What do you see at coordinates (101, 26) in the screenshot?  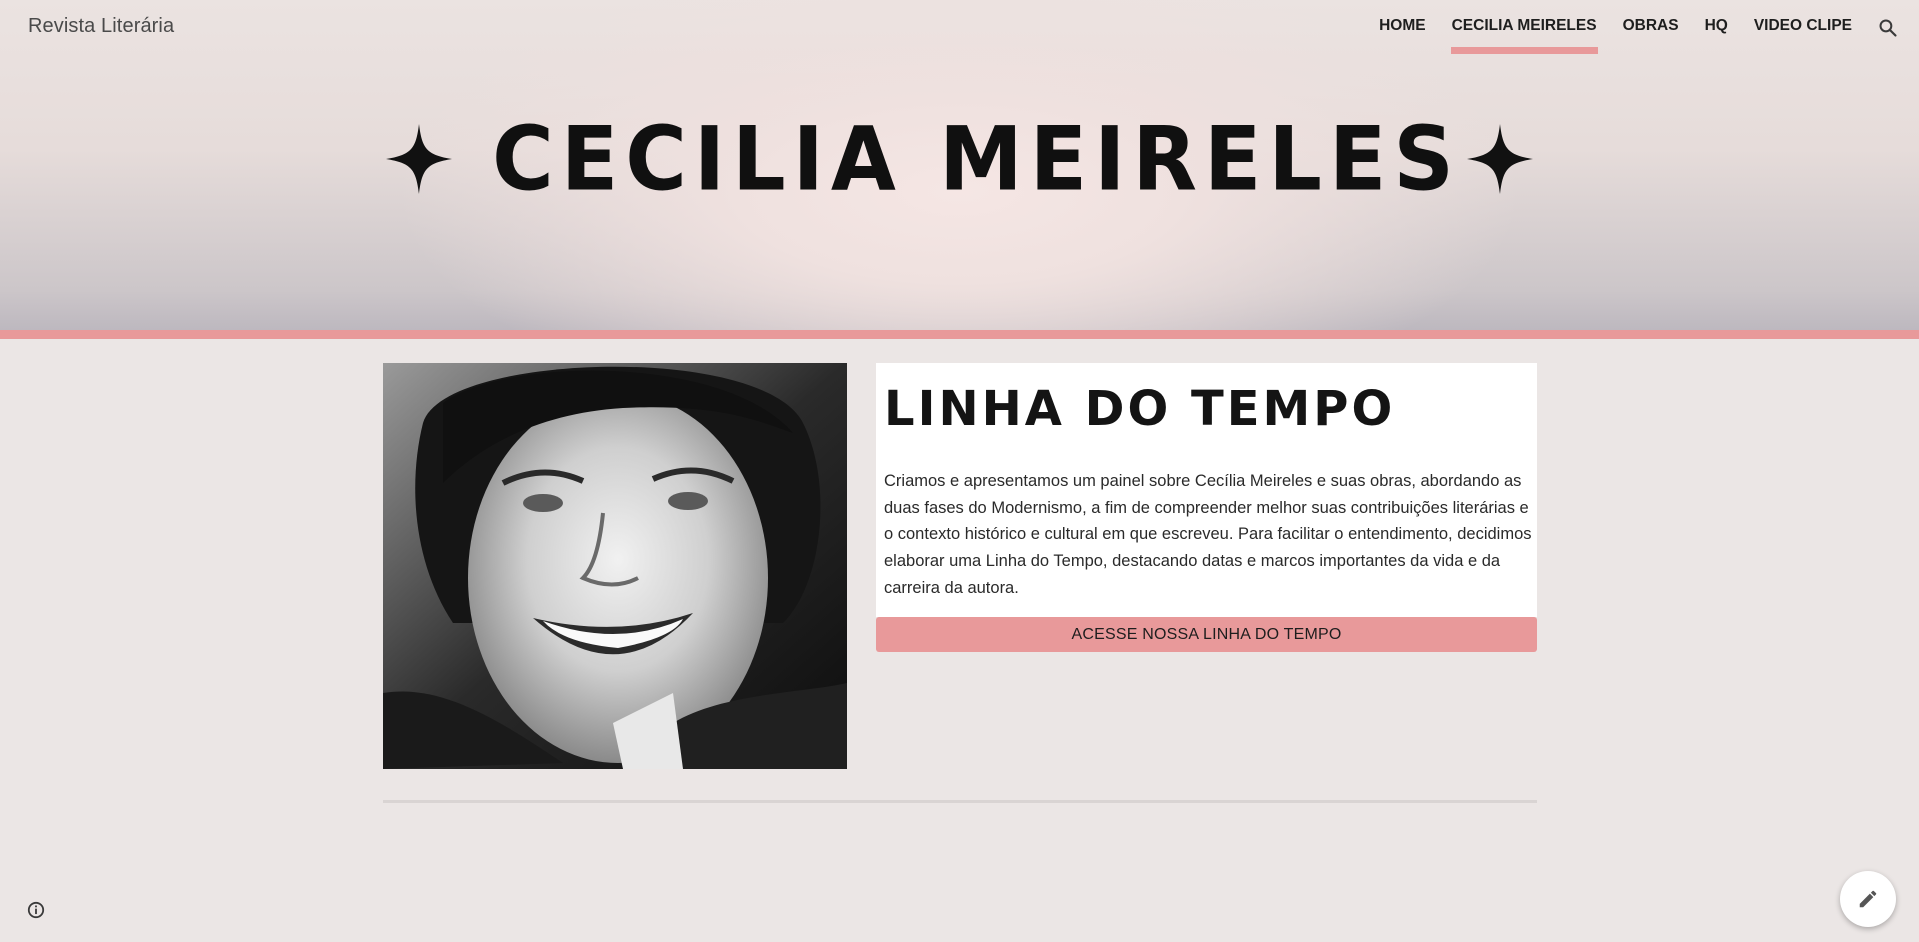 I see `site-title: Revista Literária` at bounding box center [101, 26].